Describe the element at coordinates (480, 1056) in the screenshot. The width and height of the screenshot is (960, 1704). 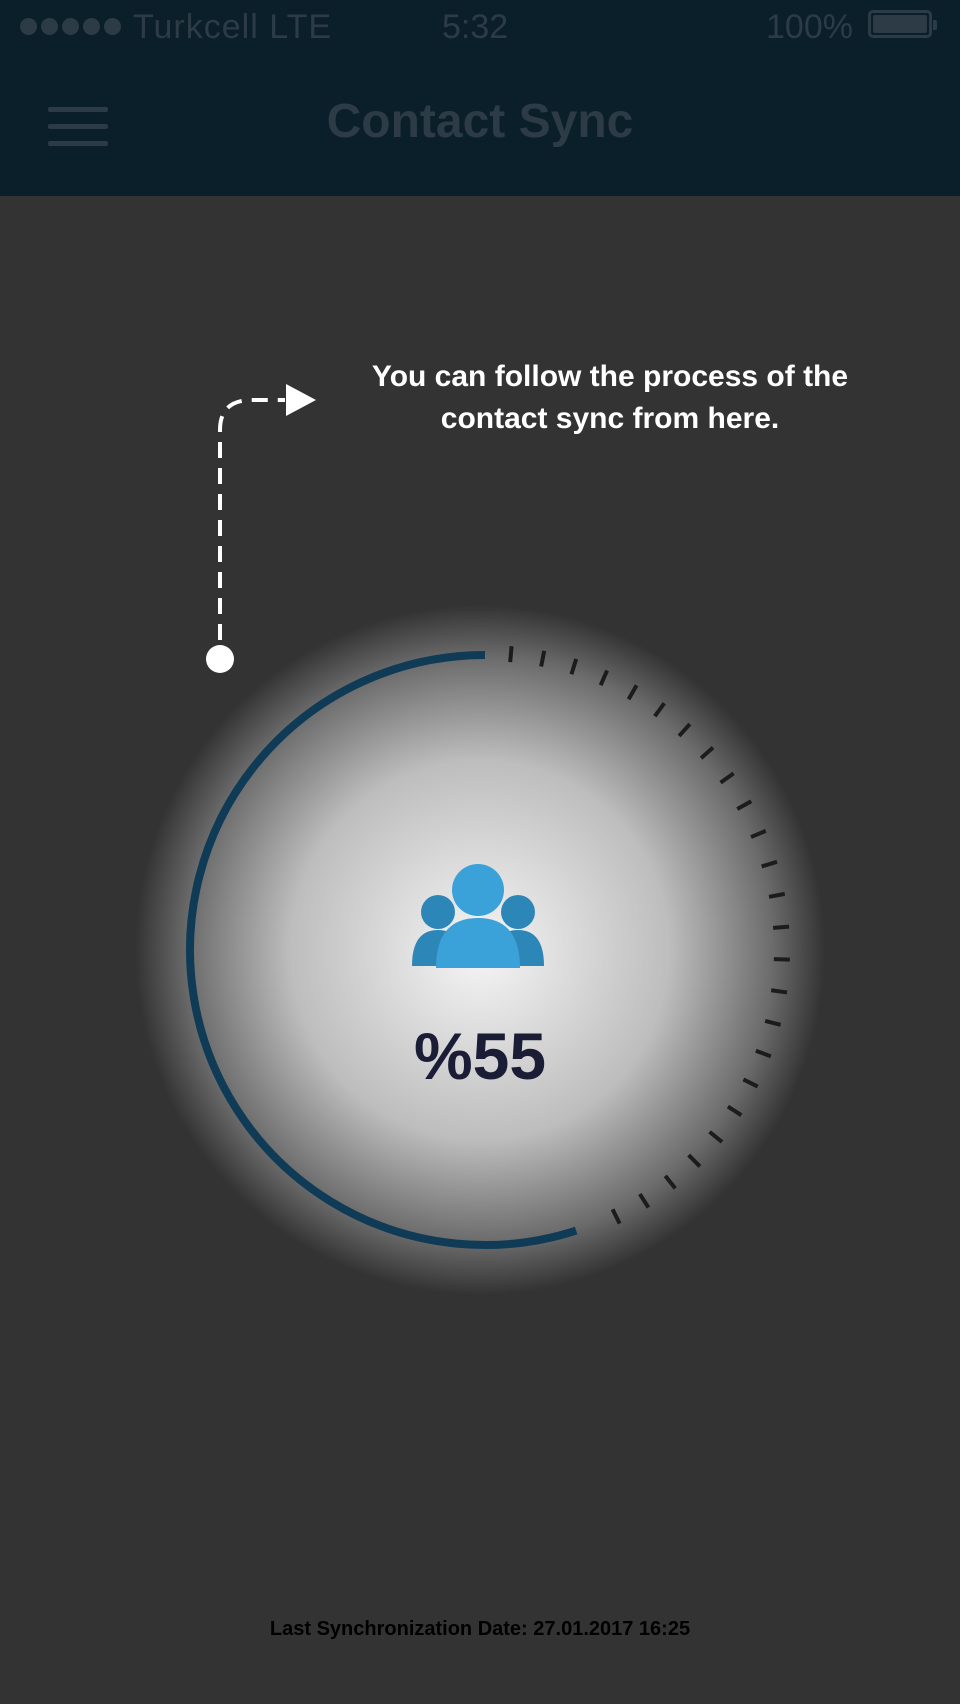
I see `progress-percent: %55` at that location.